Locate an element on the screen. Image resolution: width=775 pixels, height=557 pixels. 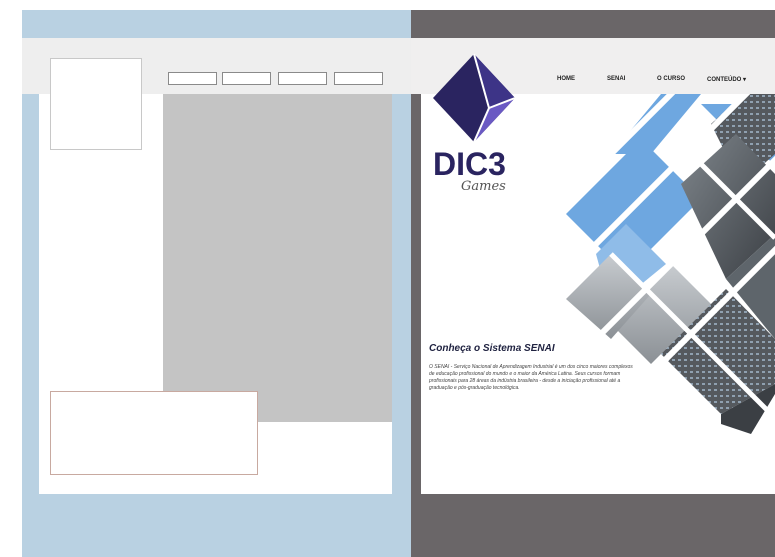
logo-name: DIC3 is located at coordinates (469, 164).